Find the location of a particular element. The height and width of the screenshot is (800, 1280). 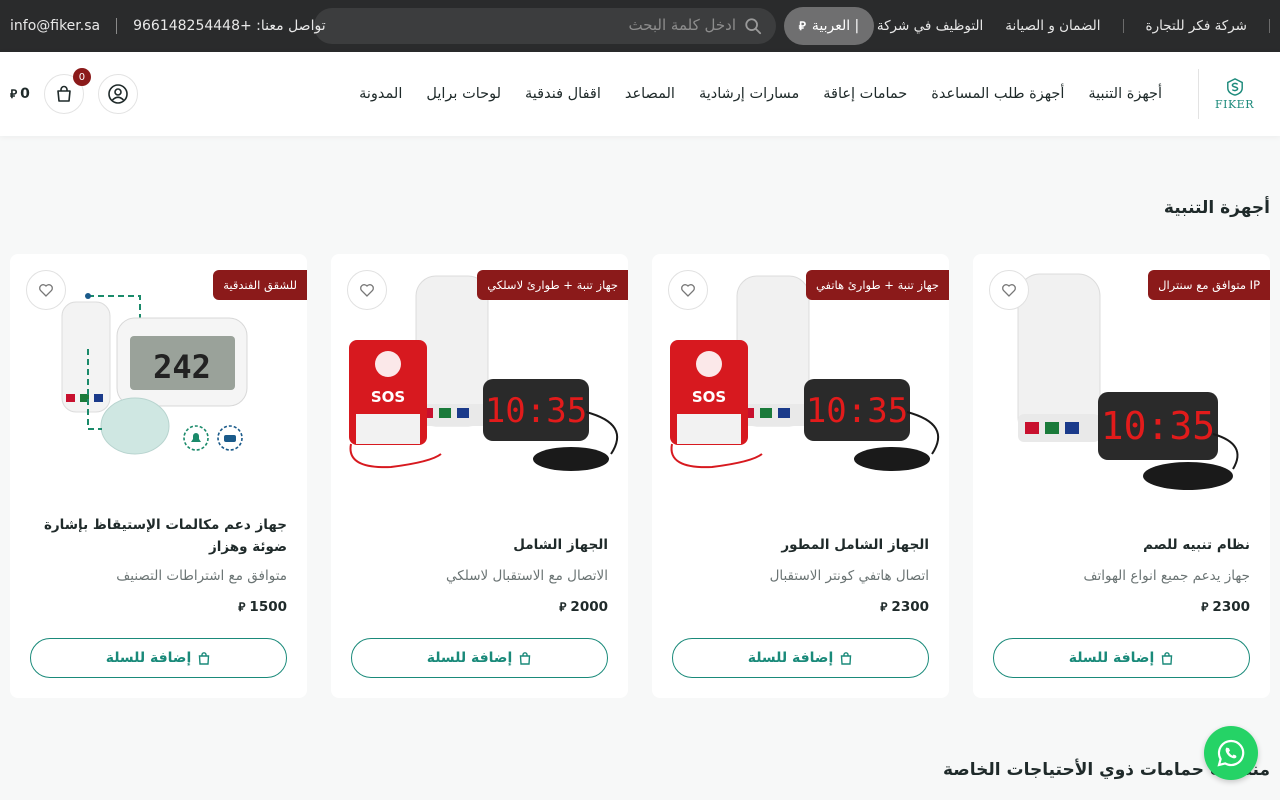

header-actions: ⃁ 0 0 is located at coordinates (74, 91).